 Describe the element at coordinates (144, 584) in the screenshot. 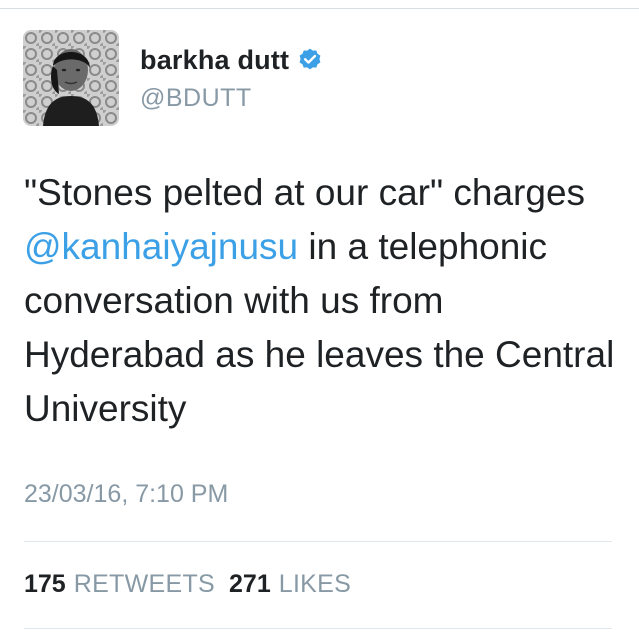

I see `retweets-label: RETWEETS` at that location.